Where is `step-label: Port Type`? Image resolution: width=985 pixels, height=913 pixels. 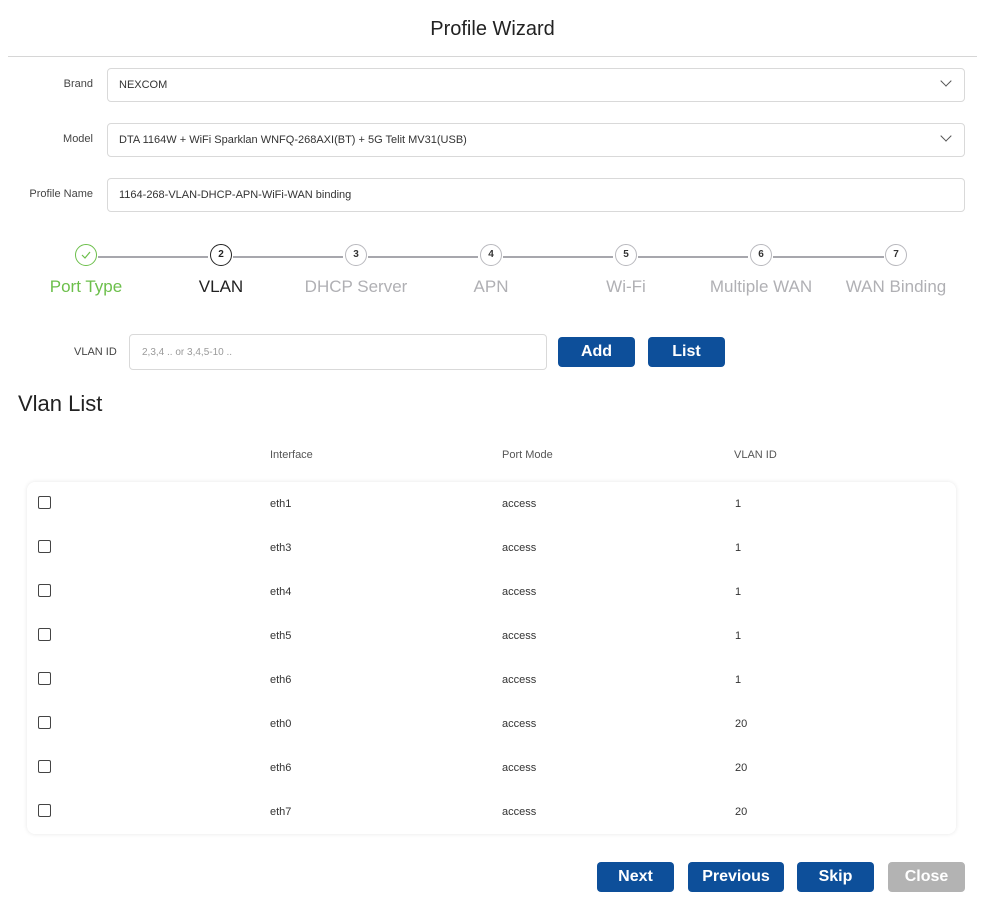
step-label: Port Type is located at coordinates (86, 286).